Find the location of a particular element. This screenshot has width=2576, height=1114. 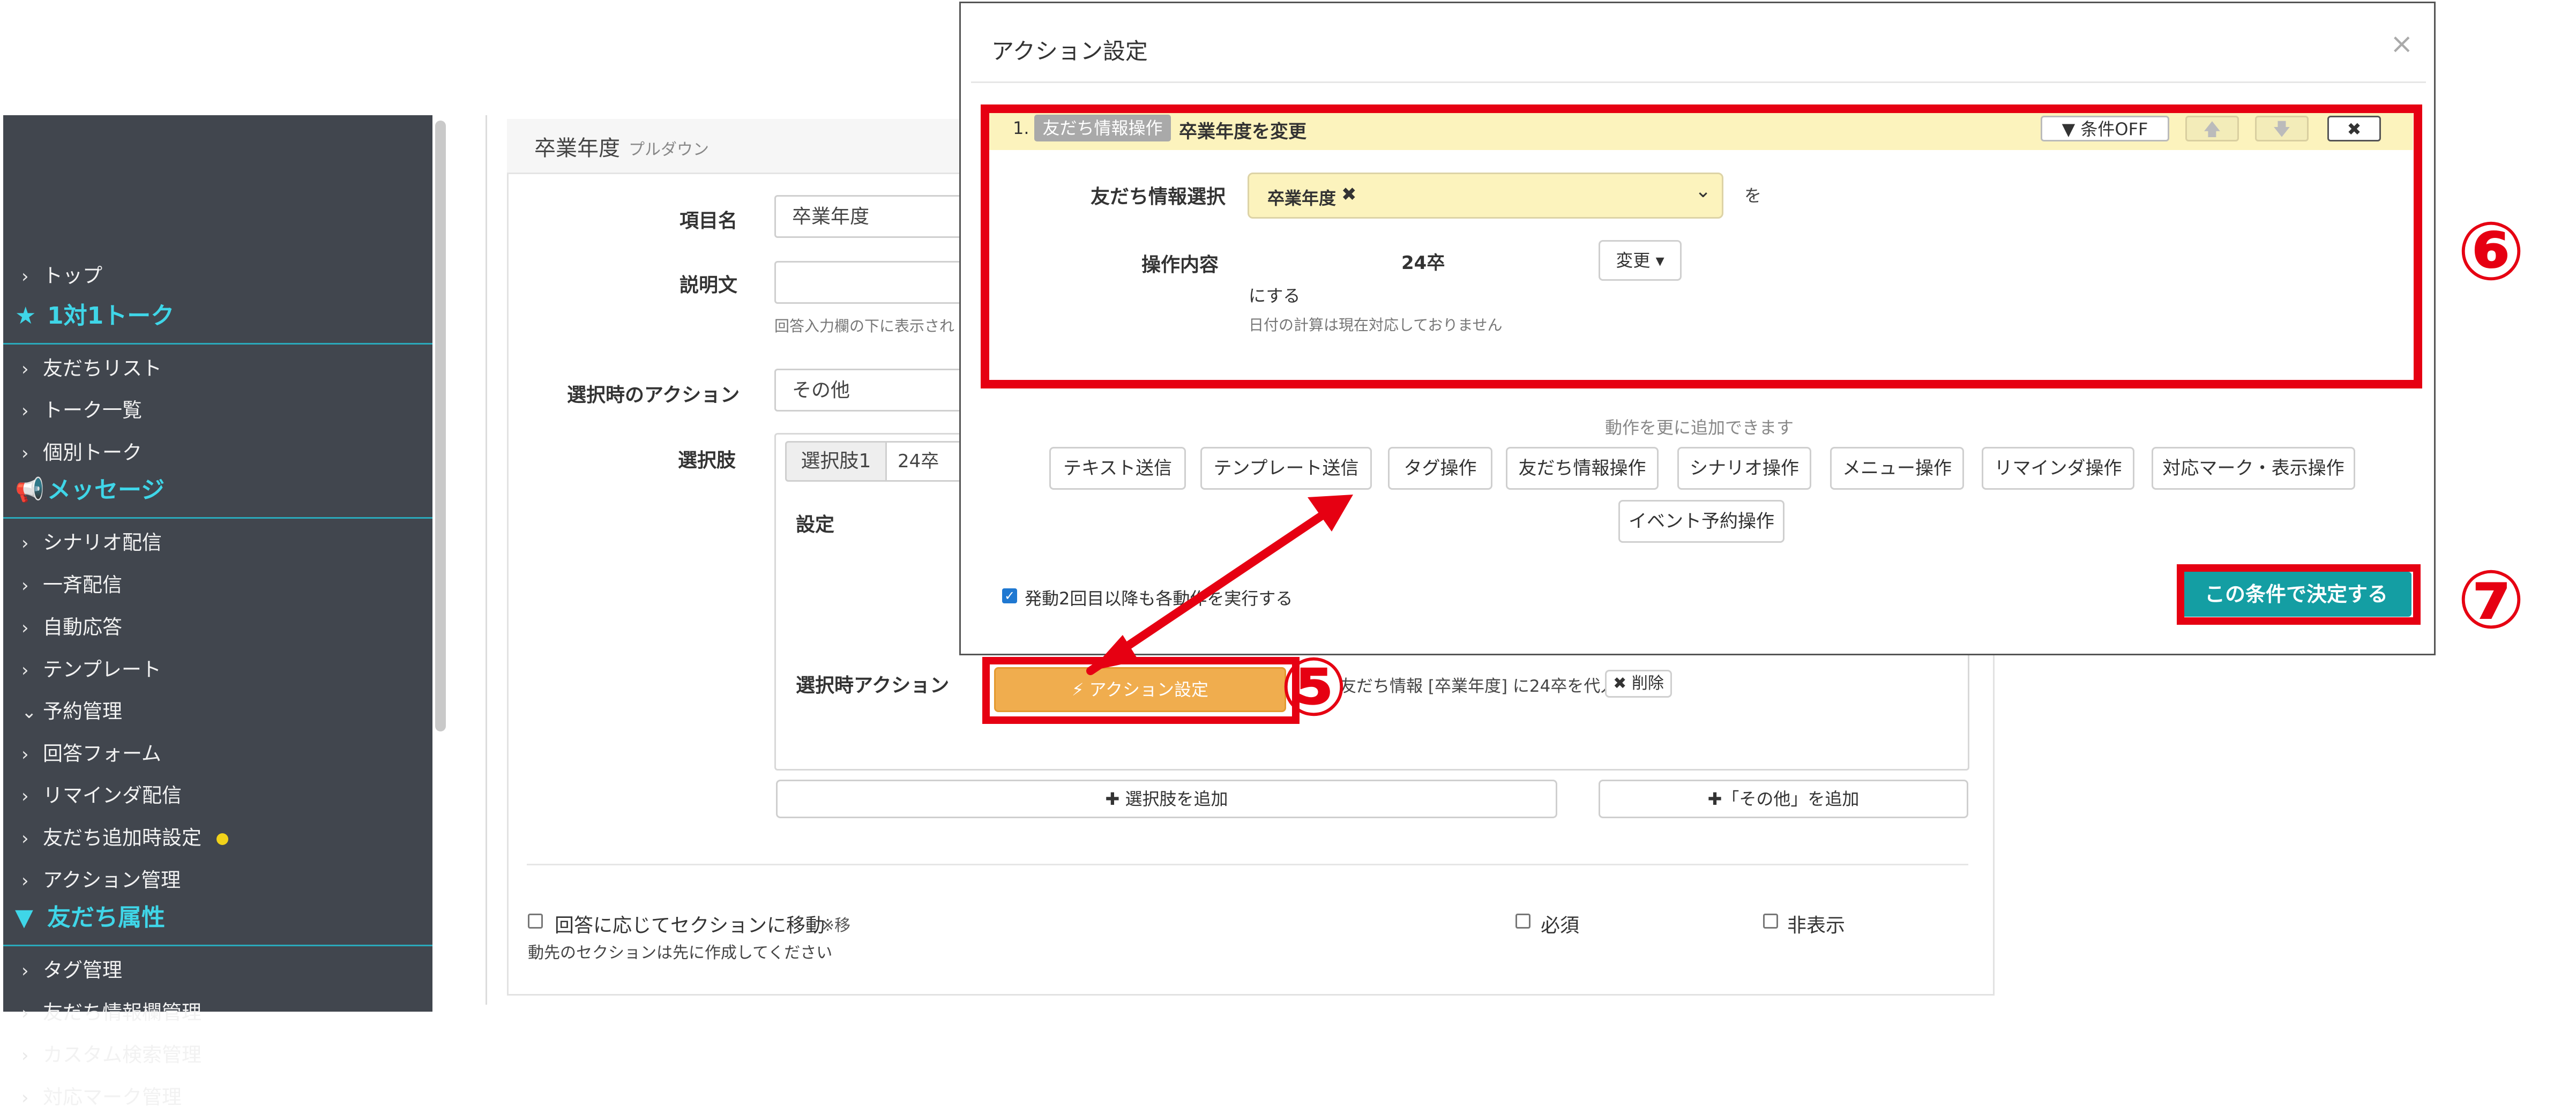

sidebar-item-mark-manage: › 対応マーク管理 is located at coordinates (101, 1097).